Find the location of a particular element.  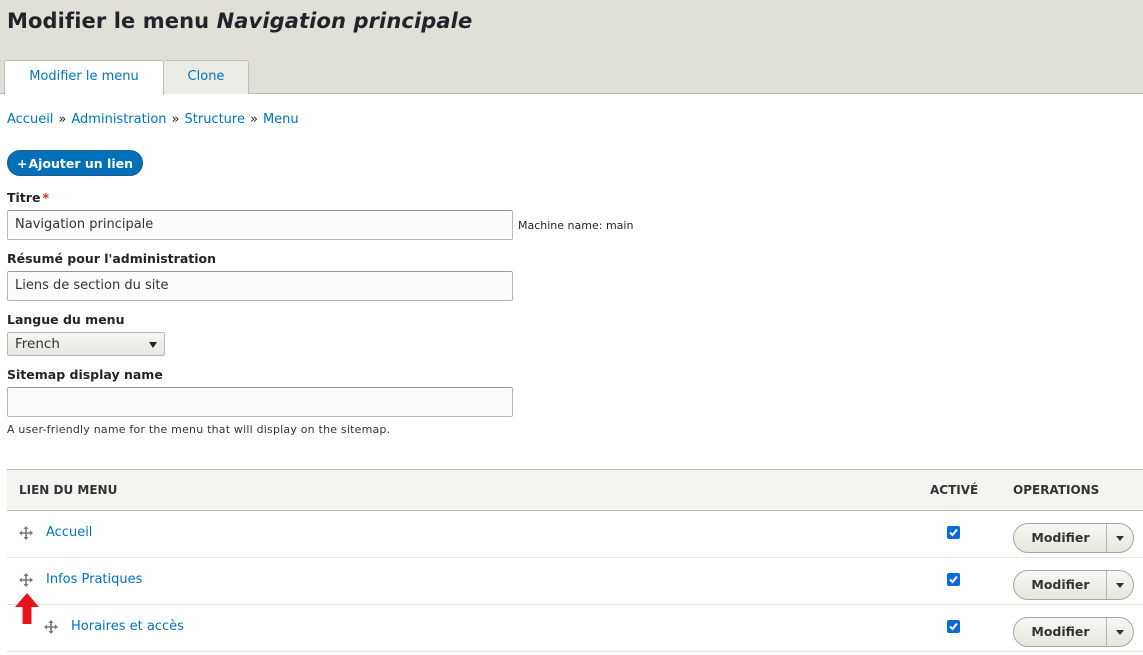

menu-link-horaires-et-acces: Horaires et accès is located at coordinates (127, 626).